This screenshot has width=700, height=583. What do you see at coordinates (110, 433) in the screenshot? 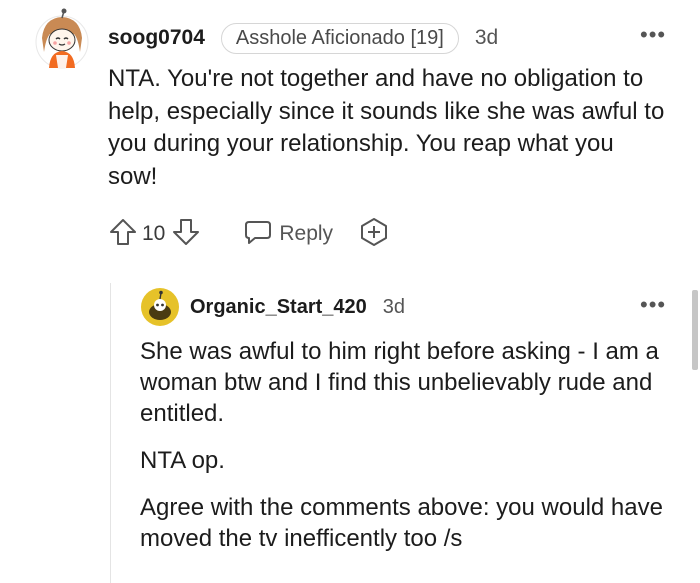
I see `thread-line` at bounding box center [110, 433].